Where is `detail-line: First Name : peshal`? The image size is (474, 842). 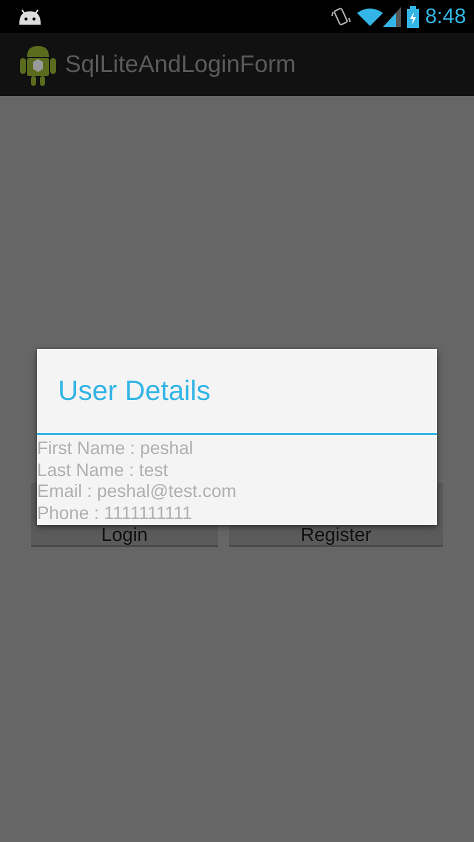 detail-line: First Name : peshal is located at coordinates (115, 449).